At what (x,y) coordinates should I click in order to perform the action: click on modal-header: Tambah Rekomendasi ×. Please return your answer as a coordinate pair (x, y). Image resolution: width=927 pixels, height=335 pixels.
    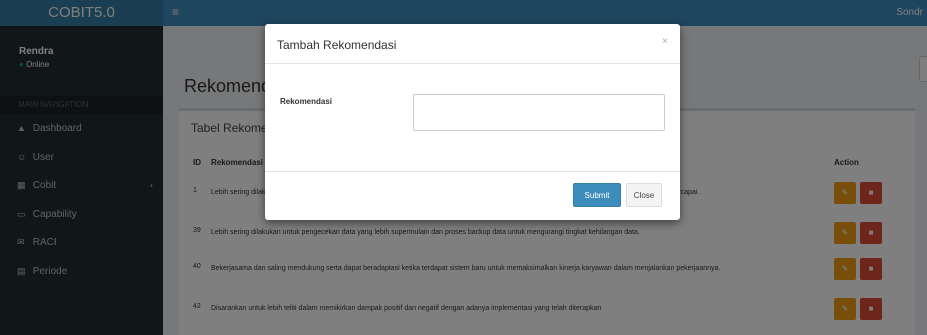
    Looking at the image, I should click on (472, 44).